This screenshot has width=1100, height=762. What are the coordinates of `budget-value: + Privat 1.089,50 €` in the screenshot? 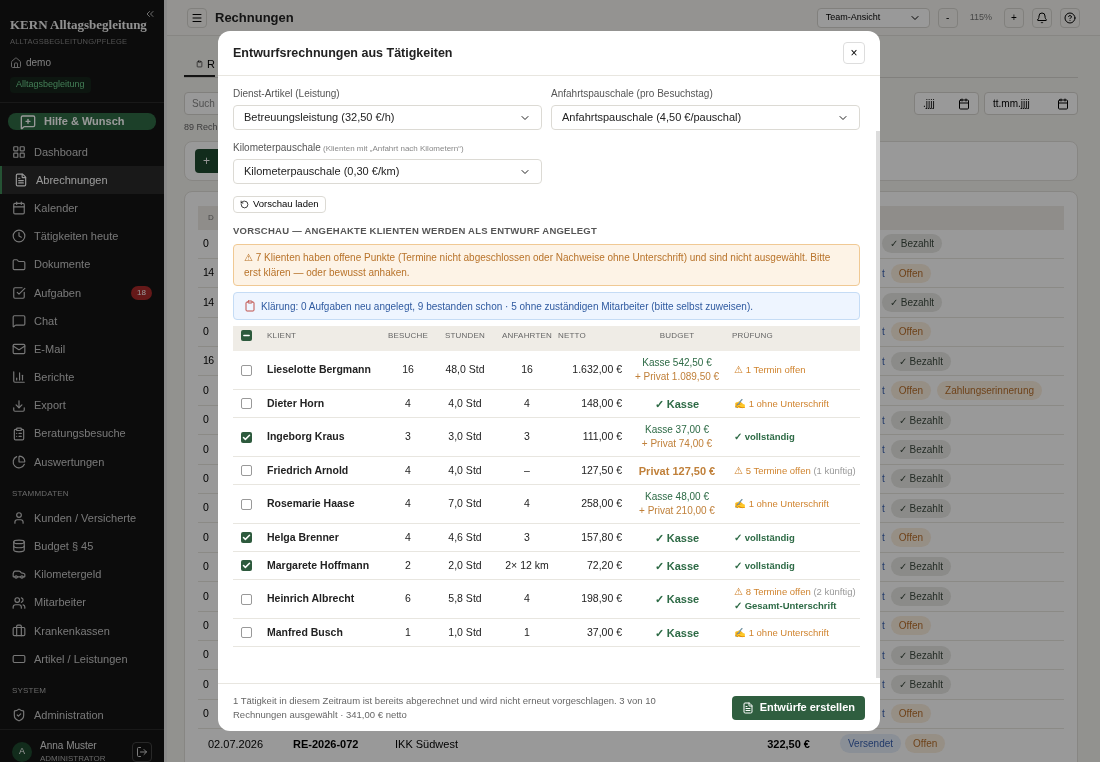 It's located at (677, 377).